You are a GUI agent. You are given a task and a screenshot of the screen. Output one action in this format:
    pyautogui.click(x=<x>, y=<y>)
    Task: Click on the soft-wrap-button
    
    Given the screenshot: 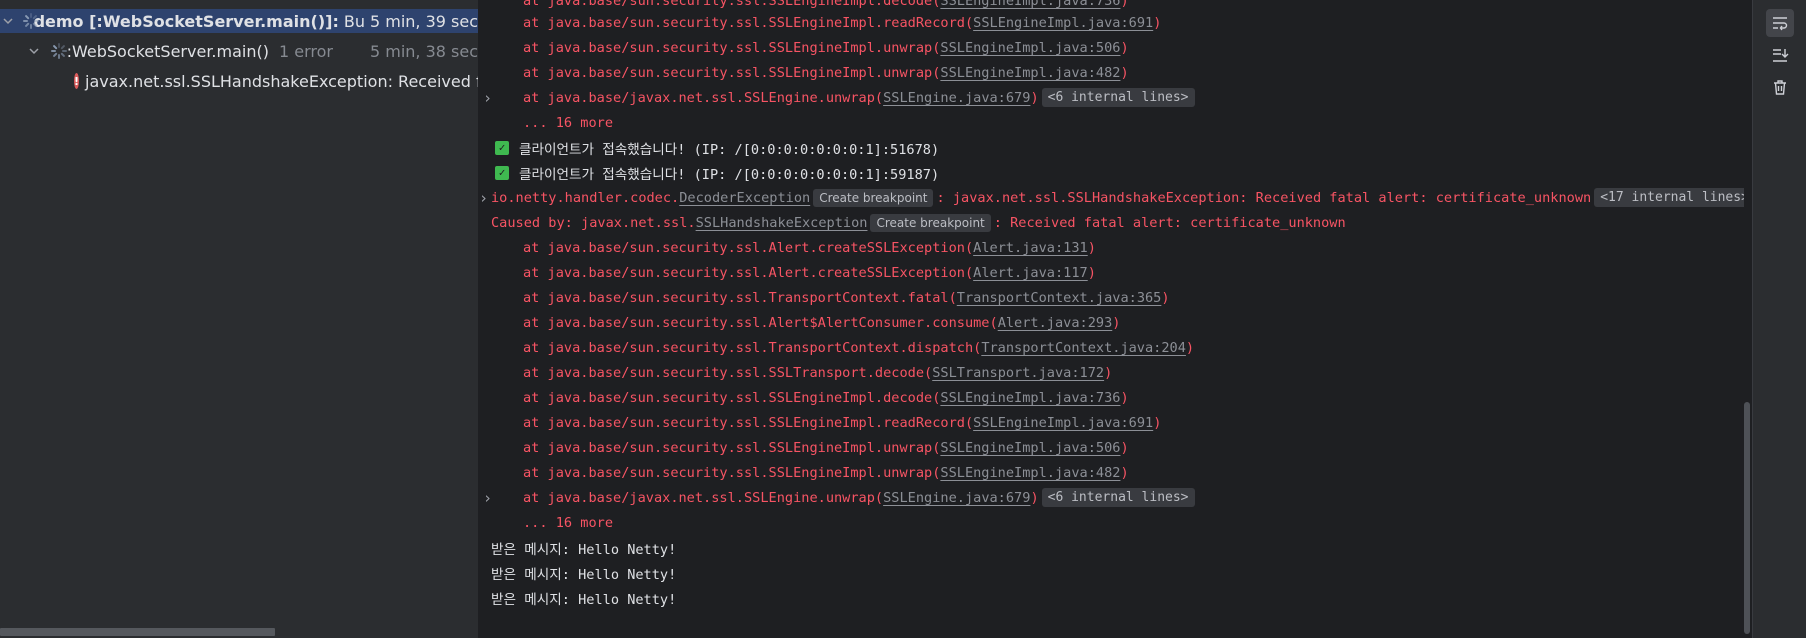 What is the action you would take?
    pyautogui.click(x=1780, y=23)
    